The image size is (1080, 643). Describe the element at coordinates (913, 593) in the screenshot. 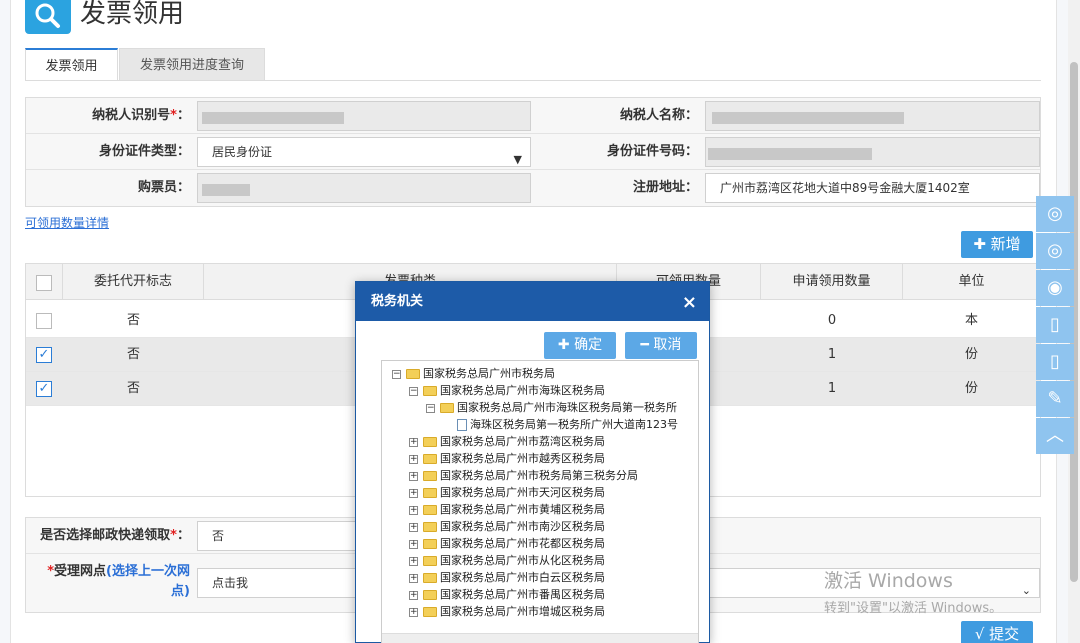

I see `windows-activation-watermark: 激活 Windows 转到"设置"以激活 Windows。` at that location.